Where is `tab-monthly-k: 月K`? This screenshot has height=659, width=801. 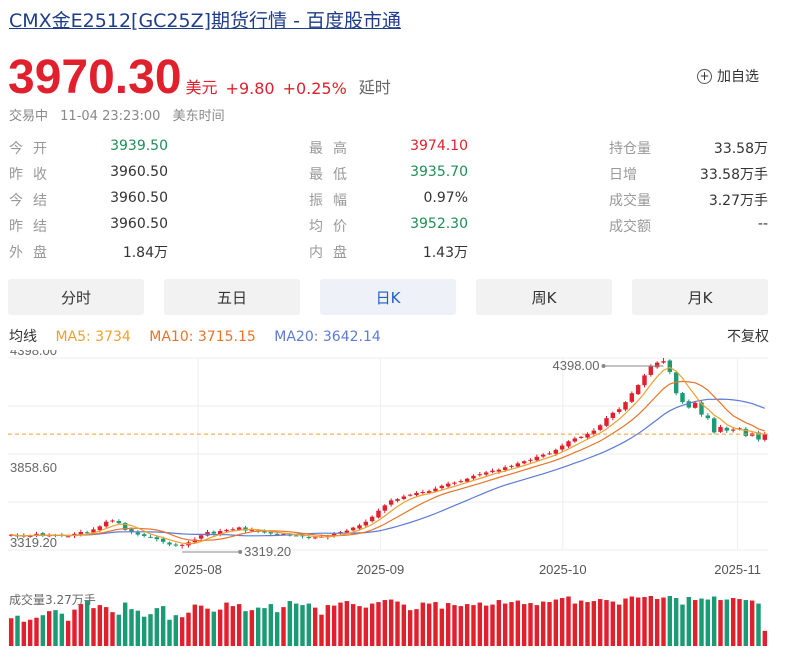
tab-monthly-k: 月K is located at coordinates (700, 297).